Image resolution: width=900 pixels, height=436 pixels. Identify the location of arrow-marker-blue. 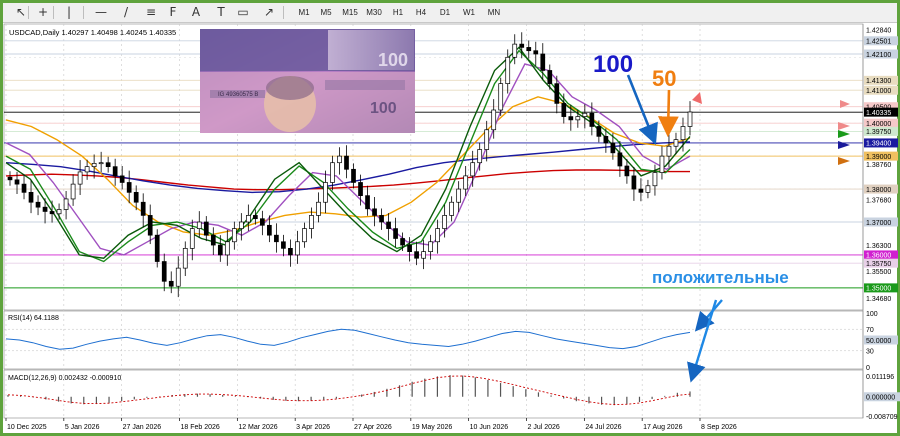
(844, 145).